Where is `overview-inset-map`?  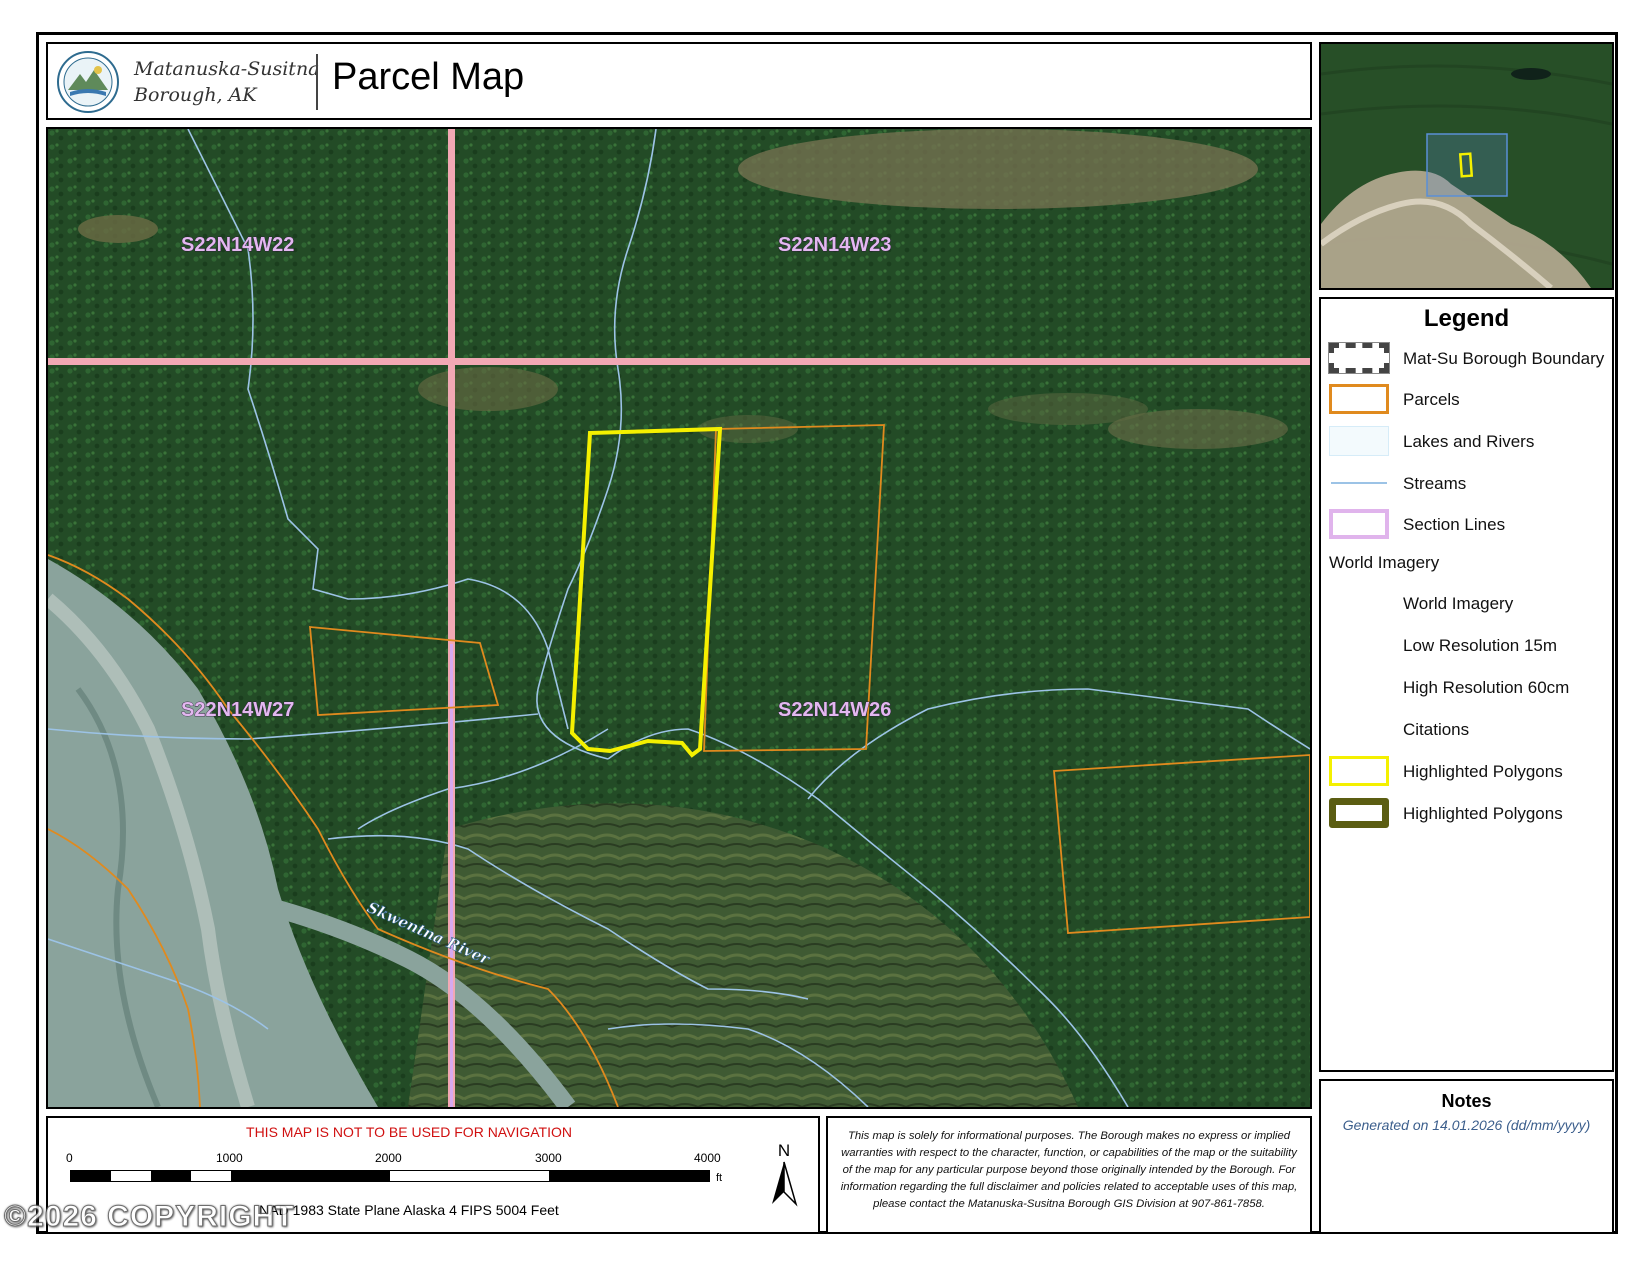
overview-inset-map is located at coordinates (1466, 166).